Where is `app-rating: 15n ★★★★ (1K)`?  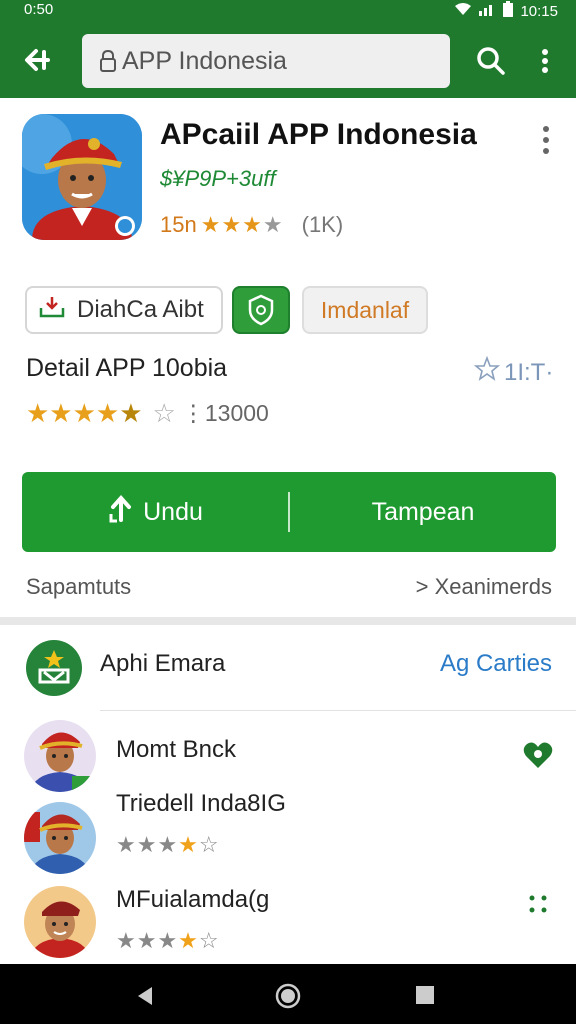 app-rating: 15n ★★★★ (1K) is located at coordinates (251, 225).